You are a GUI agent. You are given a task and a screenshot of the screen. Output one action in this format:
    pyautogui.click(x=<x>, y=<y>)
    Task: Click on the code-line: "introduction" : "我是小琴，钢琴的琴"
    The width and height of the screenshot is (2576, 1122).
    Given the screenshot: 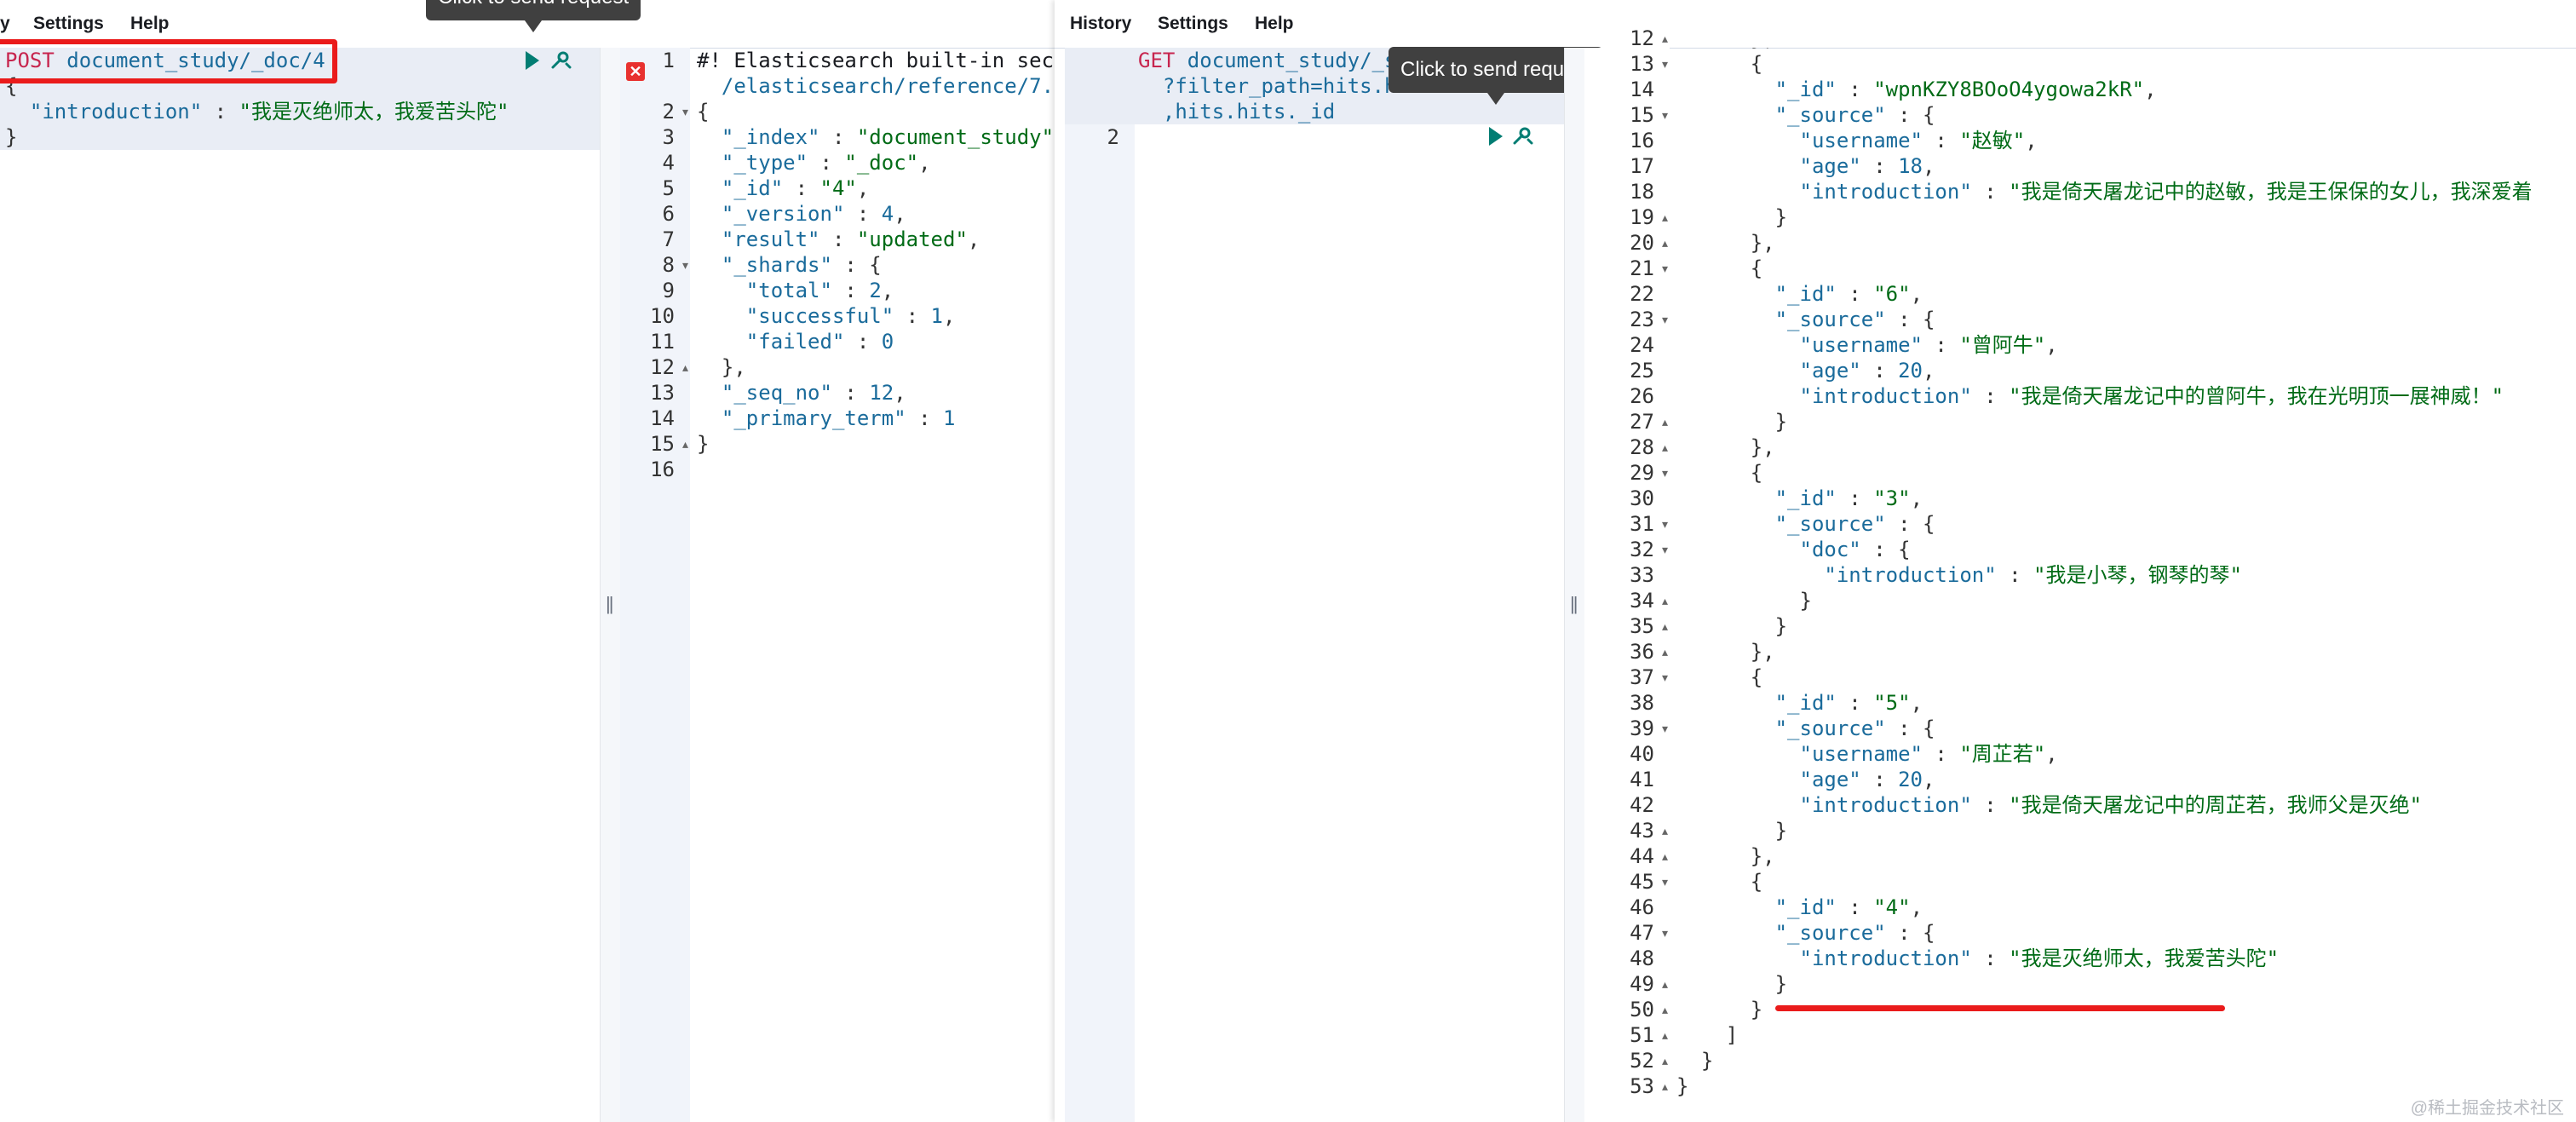 What is the action you would take?
    pyautogui.click(x=1959, y=575)
    